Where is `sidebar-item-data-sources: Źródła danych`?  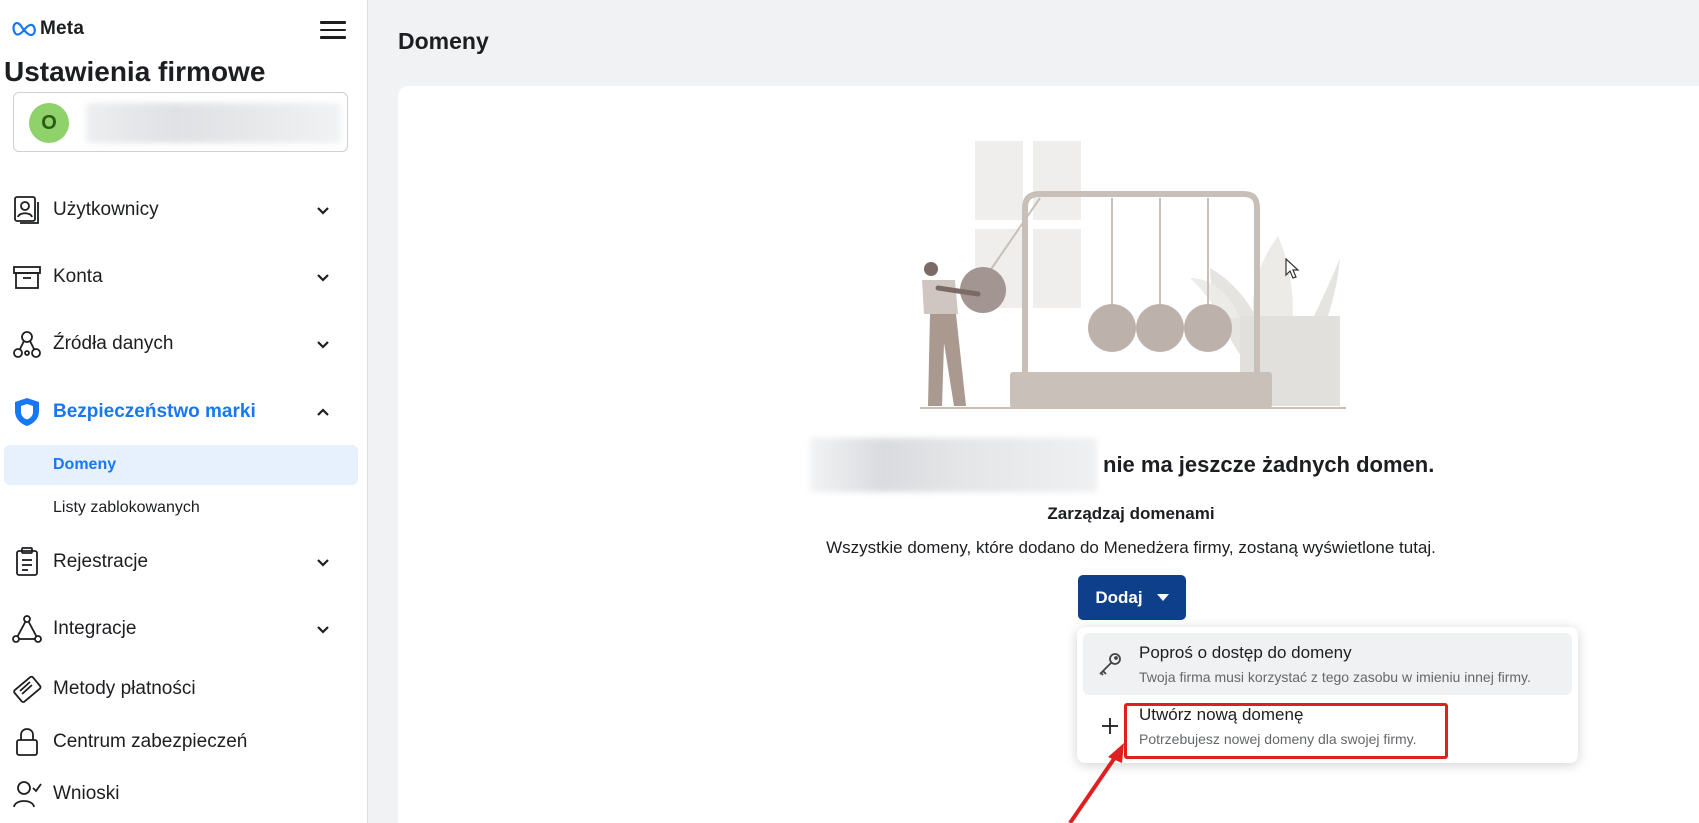
sidebar-item-data-sources: Źródła danych is located at coordinates (180, 344).